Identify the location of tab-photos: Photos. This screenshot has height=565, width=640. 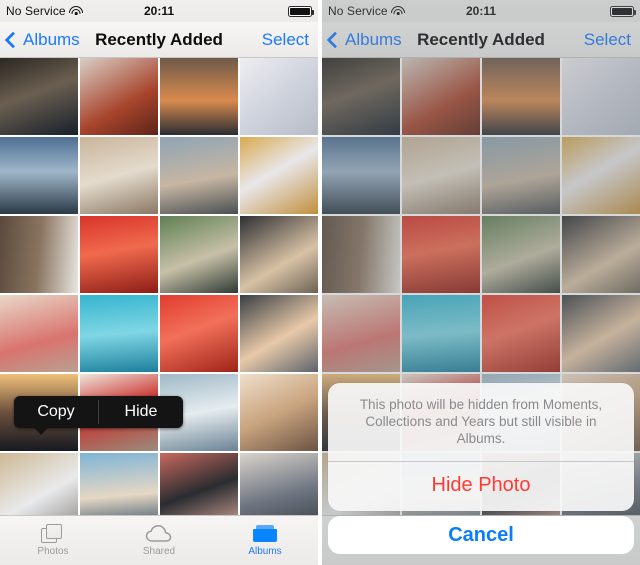
(53, 540).